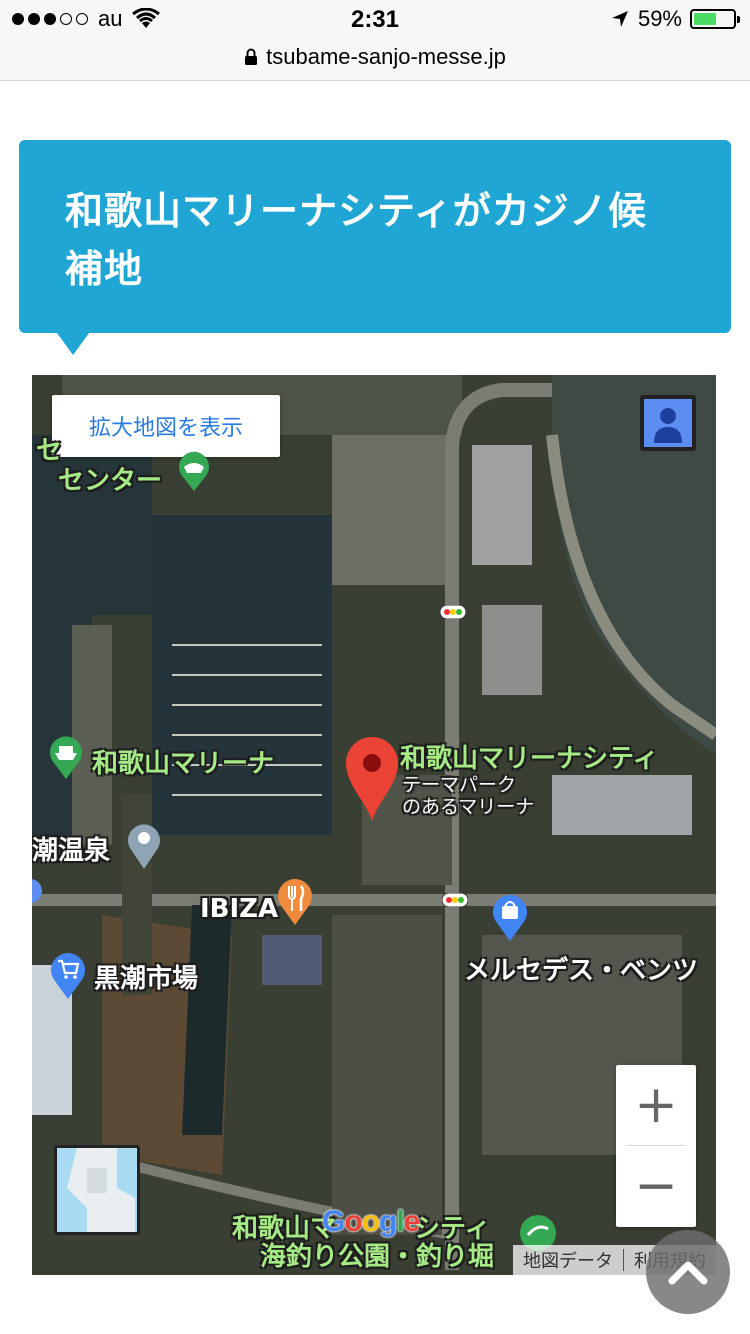 The image size is (750, 1334). What do you see at coordinates (459, 785) in the screenshot?
I see `map-label-marina-city-sub1: テーマパーク` at bounding box center [459, 785].